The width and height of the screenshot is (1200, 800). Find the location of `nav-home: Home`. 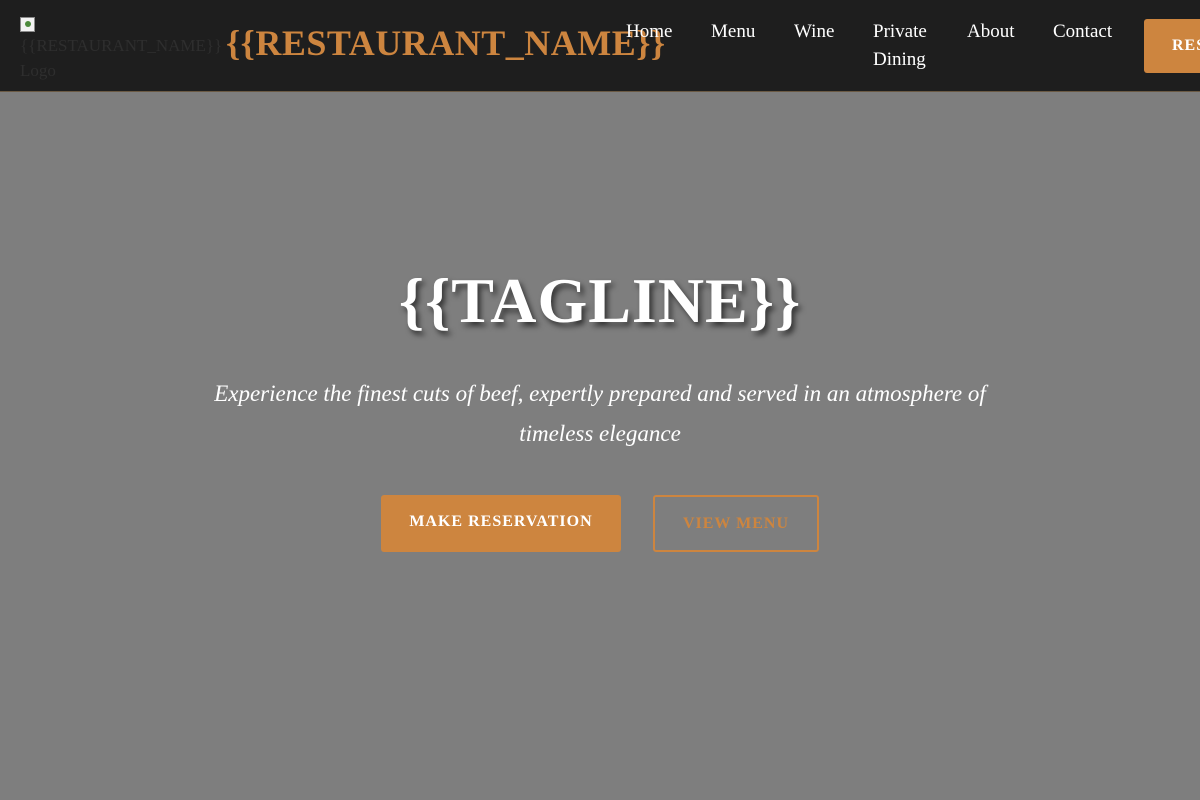

nav-home: Home is located at coordinates (649, 32).